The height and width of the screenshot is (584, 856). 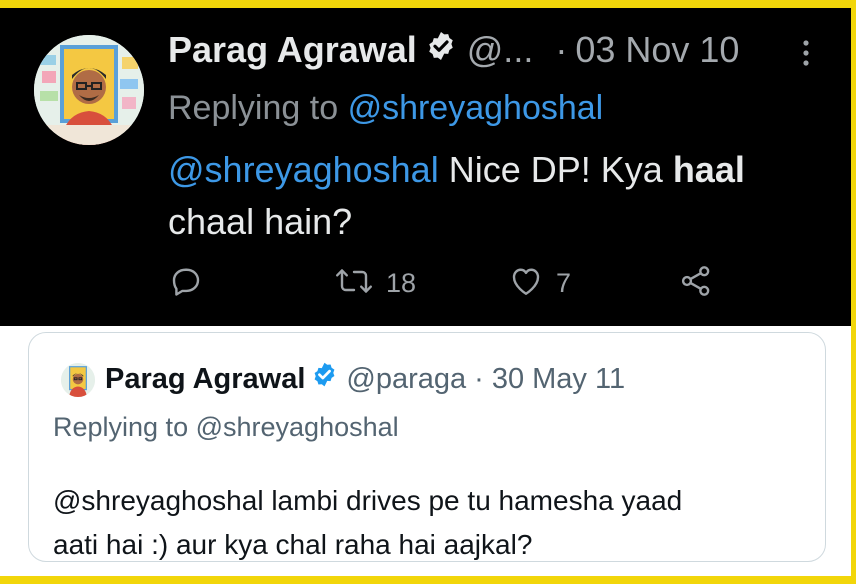 I want to click on author-handle: @paraga, so click(x=406, y=379).